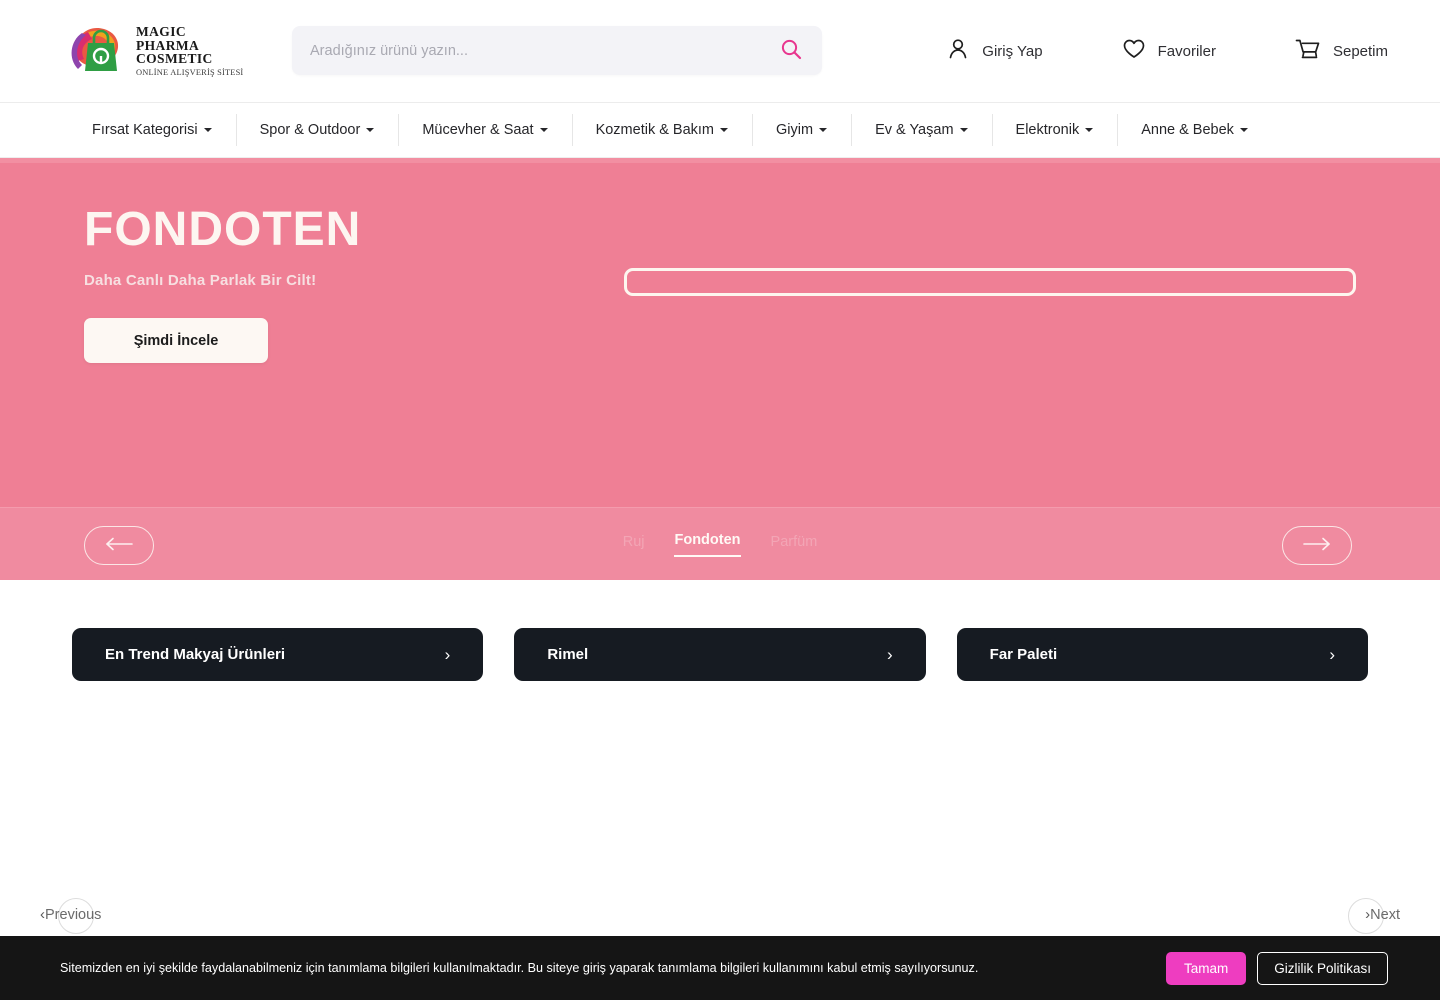 This screenshot has height=1000, width=1440. I want to click on nav-item-giyim: Giyim, so click(801, 130).